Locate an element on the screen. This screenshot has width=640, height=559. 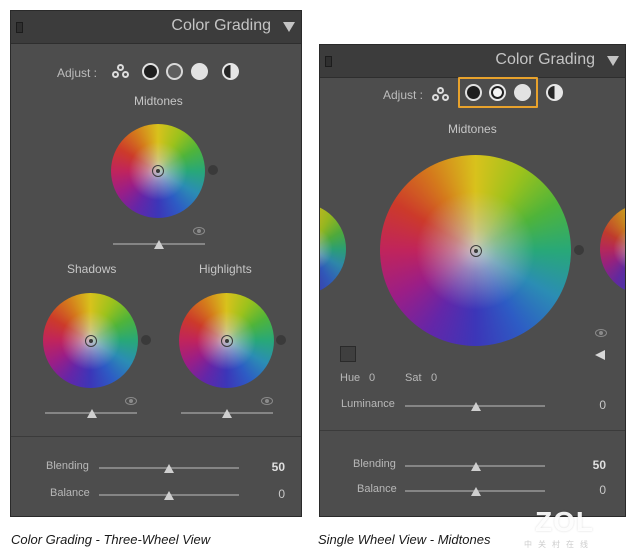
highlights-luminance-thumb is located at coordinates (227, 413).